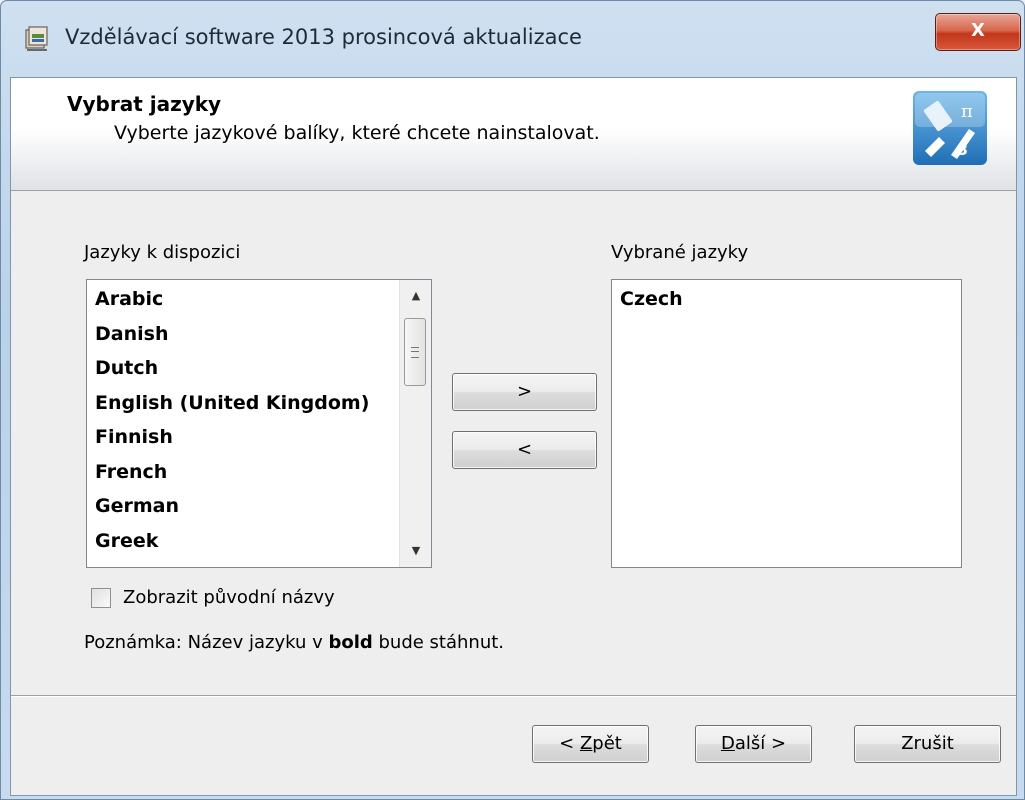 This screenshot has width=1025, height=800. What do you see at coordinates (259, 472) in the screenshot?
I see `list-item: French` at bounding box center [259, 472].